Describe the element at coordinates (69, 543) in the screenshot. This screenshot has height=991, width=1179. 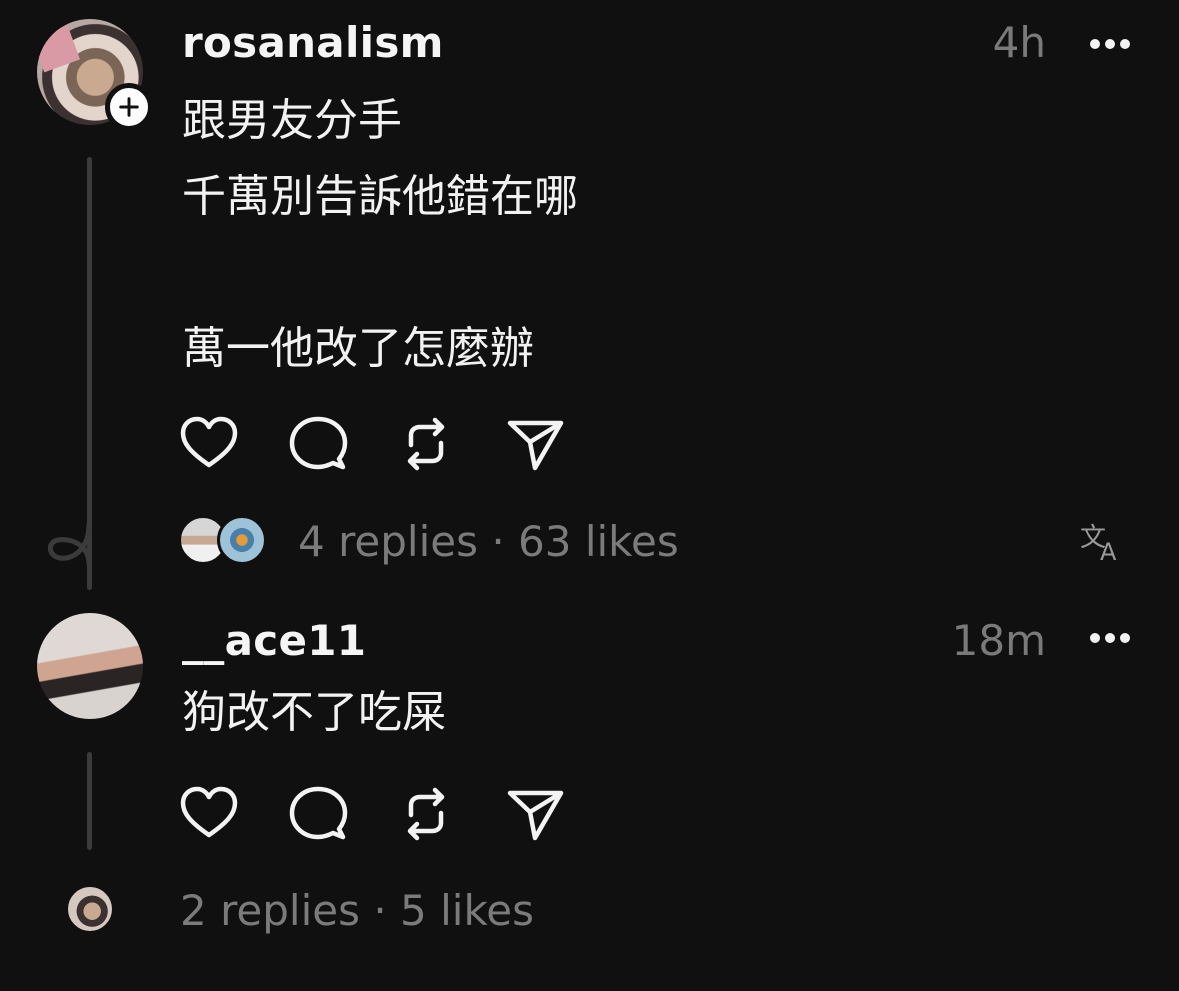
I see `thread-loop-icon` at that location.